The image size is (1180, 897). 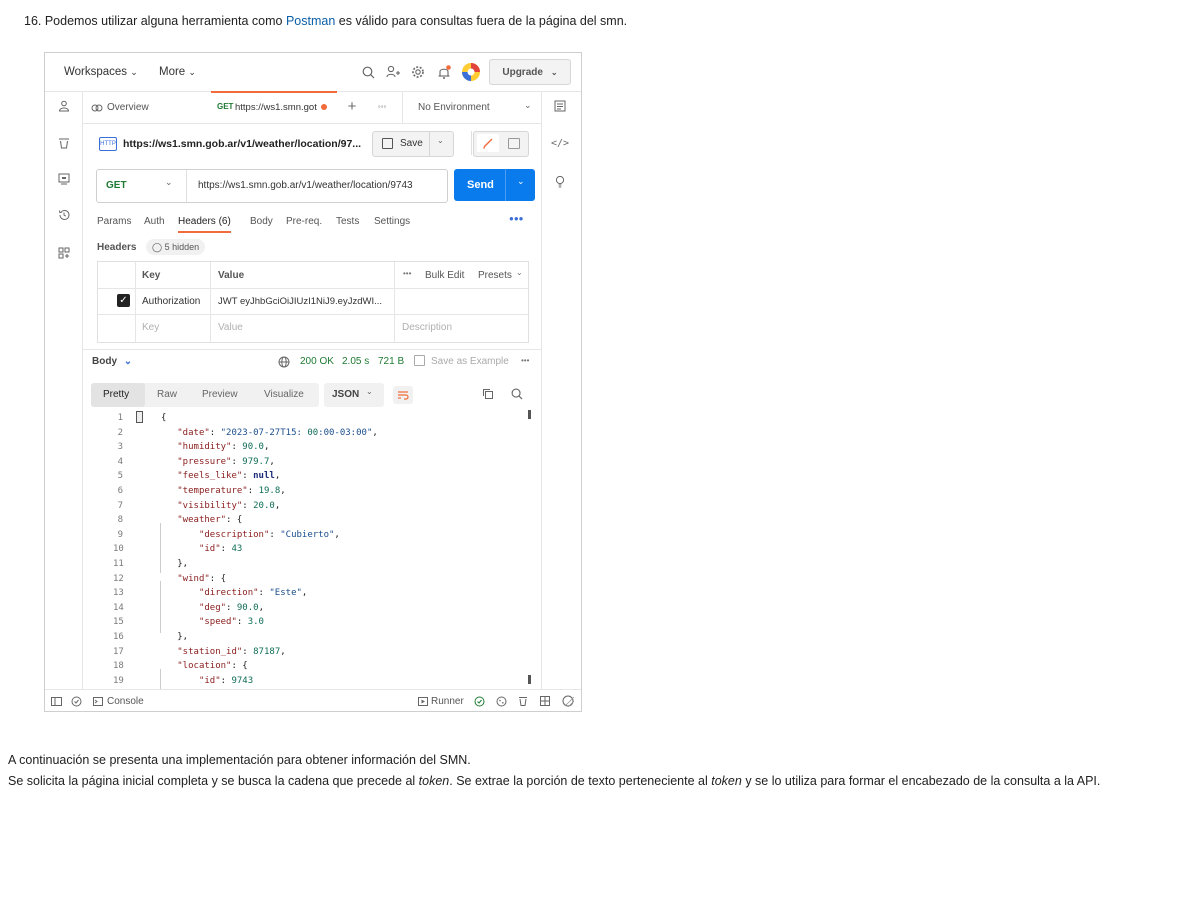 What do you see at coordinates (355, 361) in the screenshot?
I see `response-time: 2.05 s` at bounding box center [355, 361].